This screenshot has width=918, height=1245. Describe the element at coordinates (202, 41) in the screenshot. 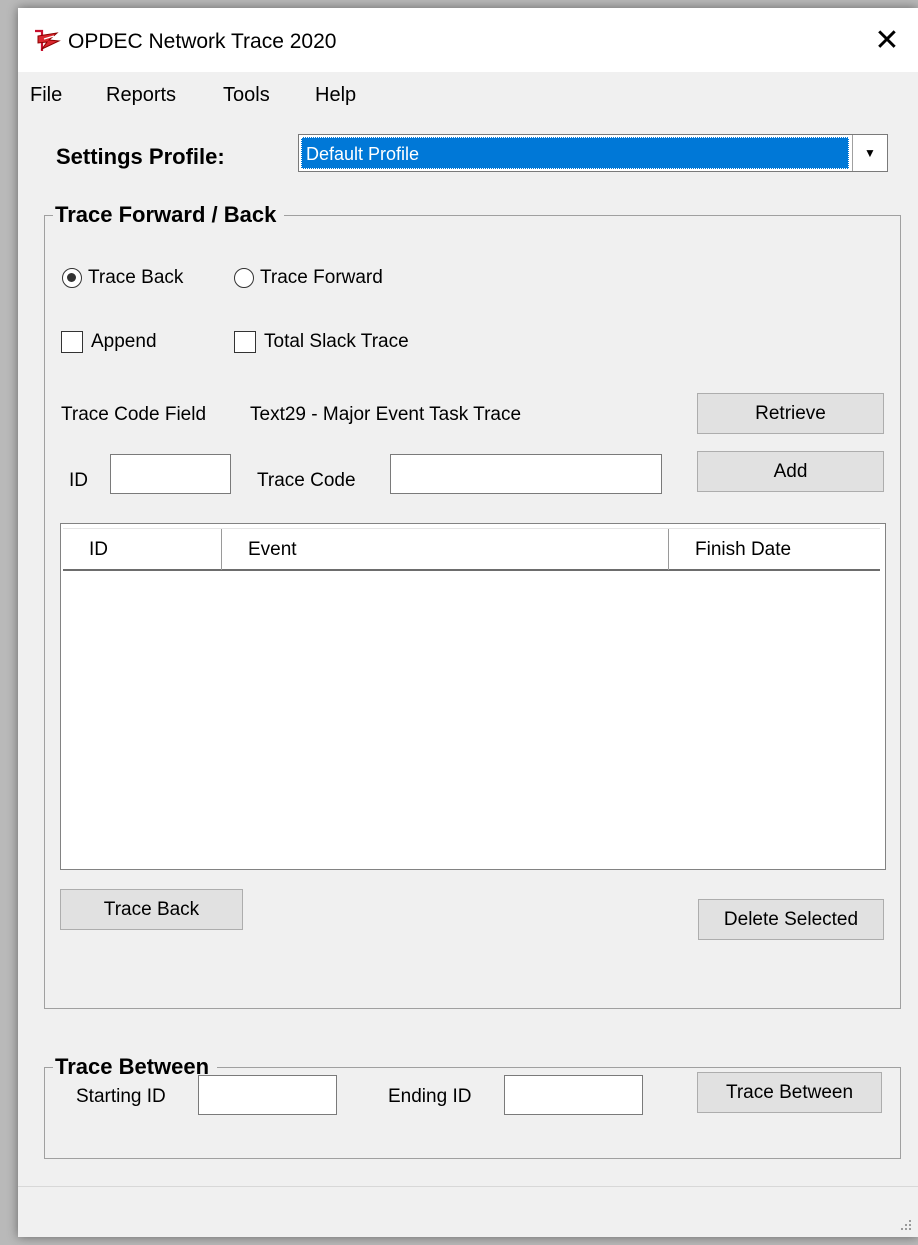

I see `window-title: OPDEC Network Trace 2020` at that location.